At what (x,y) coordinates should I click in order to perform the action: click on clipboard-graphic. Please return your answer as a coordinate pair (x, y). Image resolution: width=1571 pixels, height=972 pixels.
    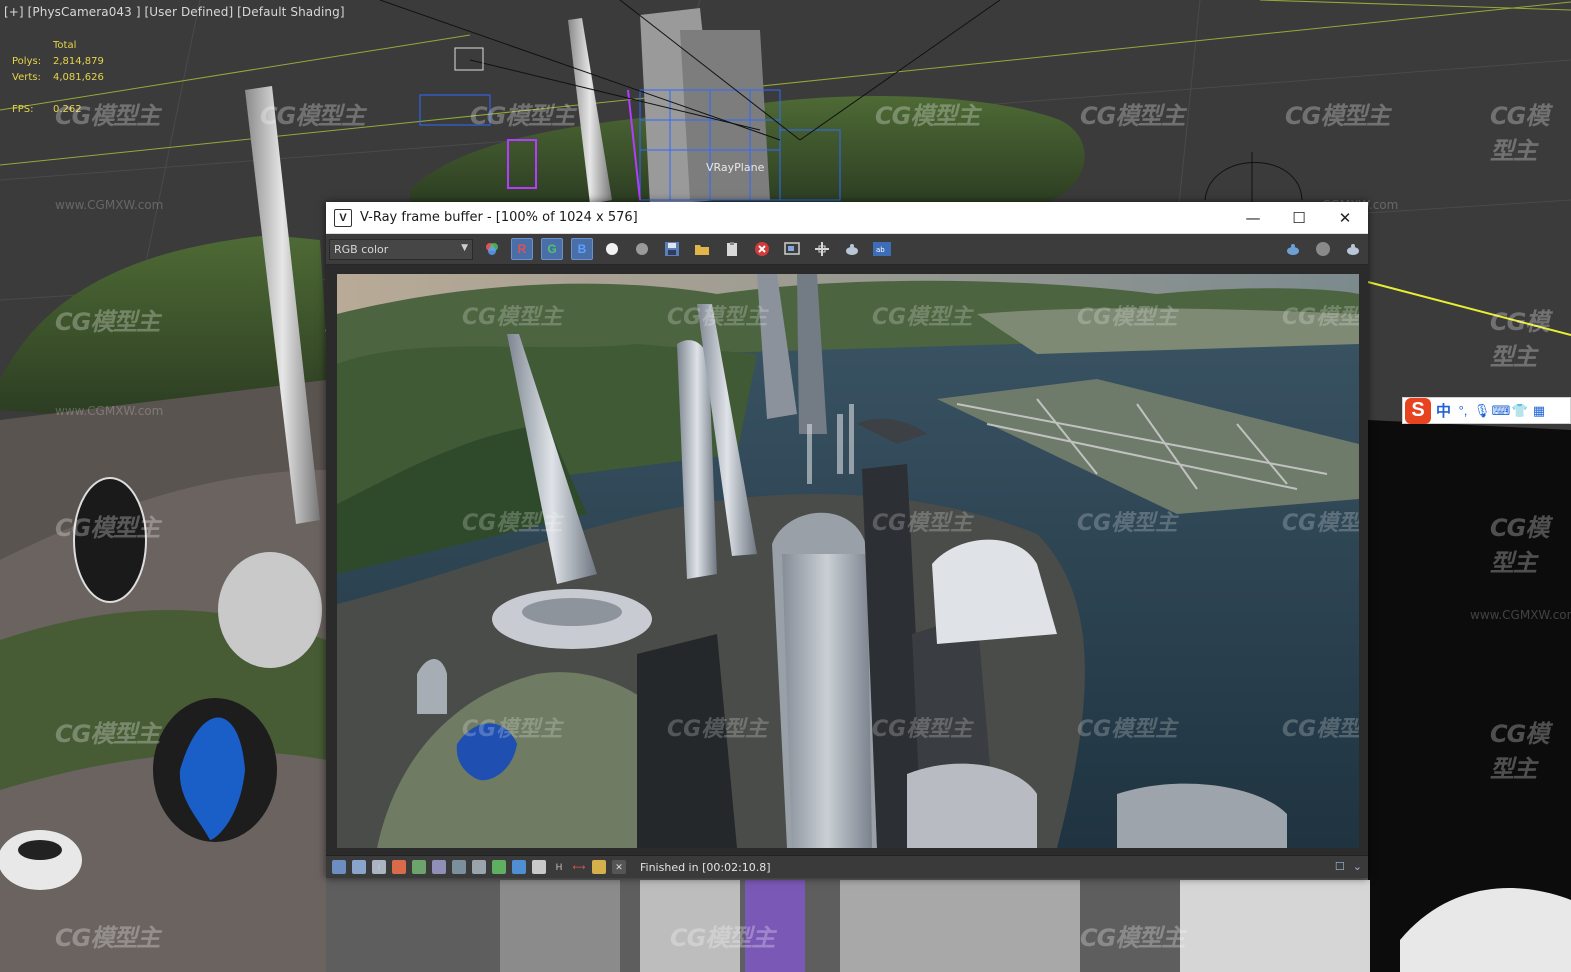
    Looking at the image, I should click on (732, 249).